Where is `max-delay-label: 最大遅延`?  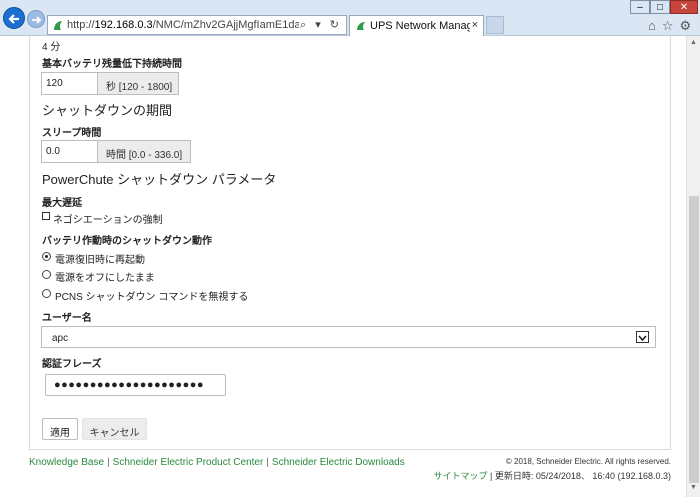
max-delay-label: 最大遅延 is located at coordinates (62, 203).